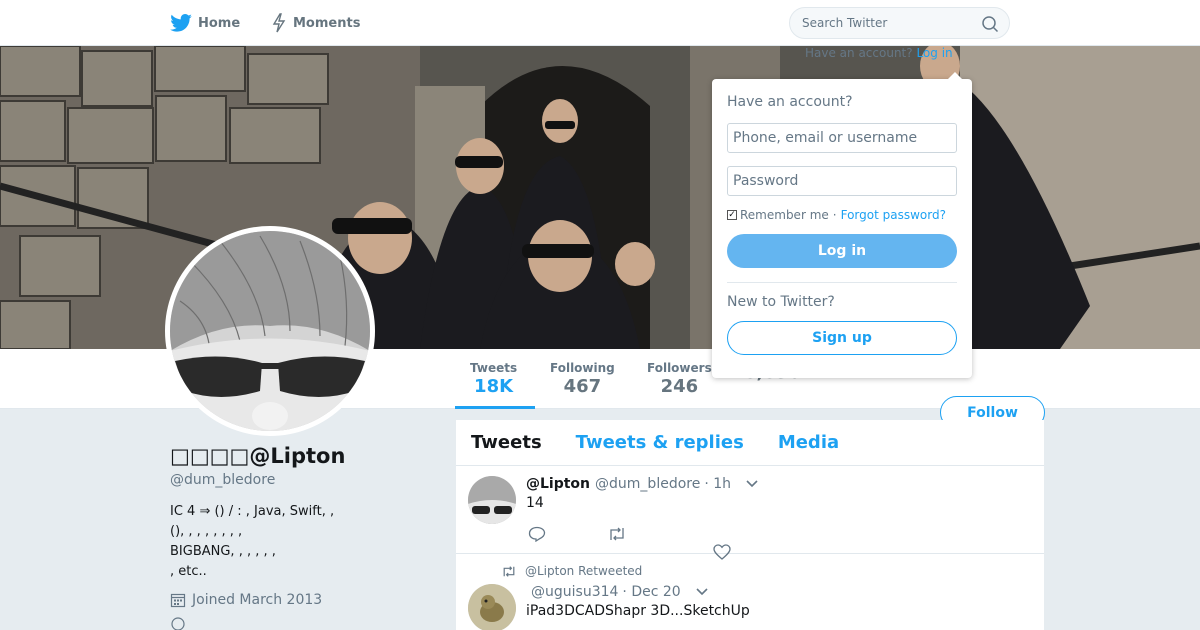 This screenshot has width=1200, height=630. Describe the element at coordinates (893, 215) in the screenshot. I see `forgot-password-link: Forgot password?` at that location.